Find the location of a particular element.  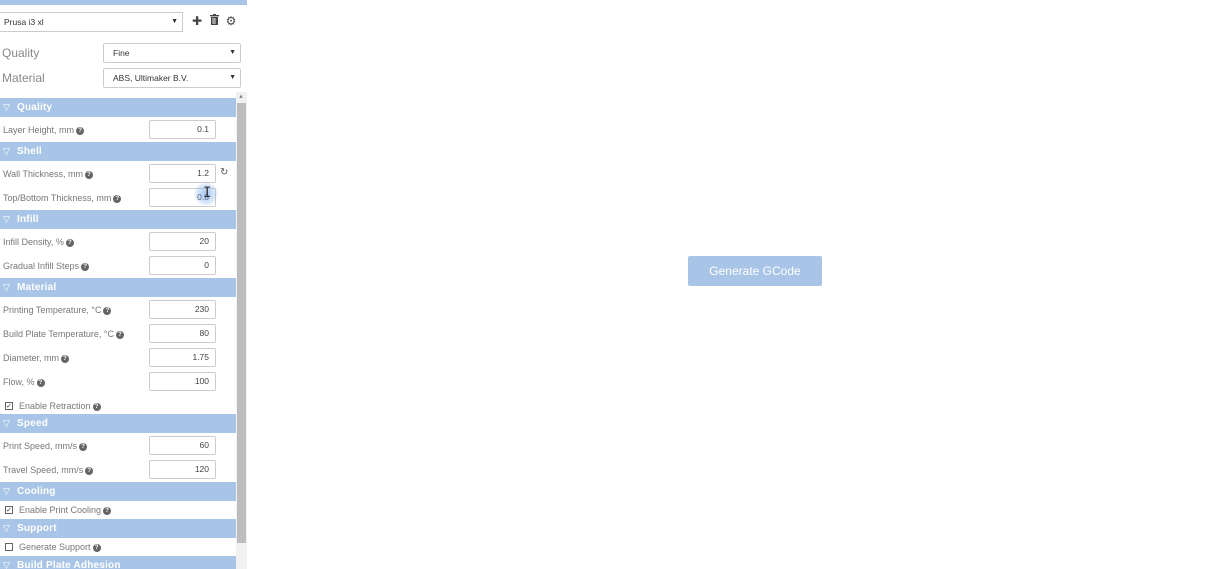

trash-icon is located at coordinates (214, 21).